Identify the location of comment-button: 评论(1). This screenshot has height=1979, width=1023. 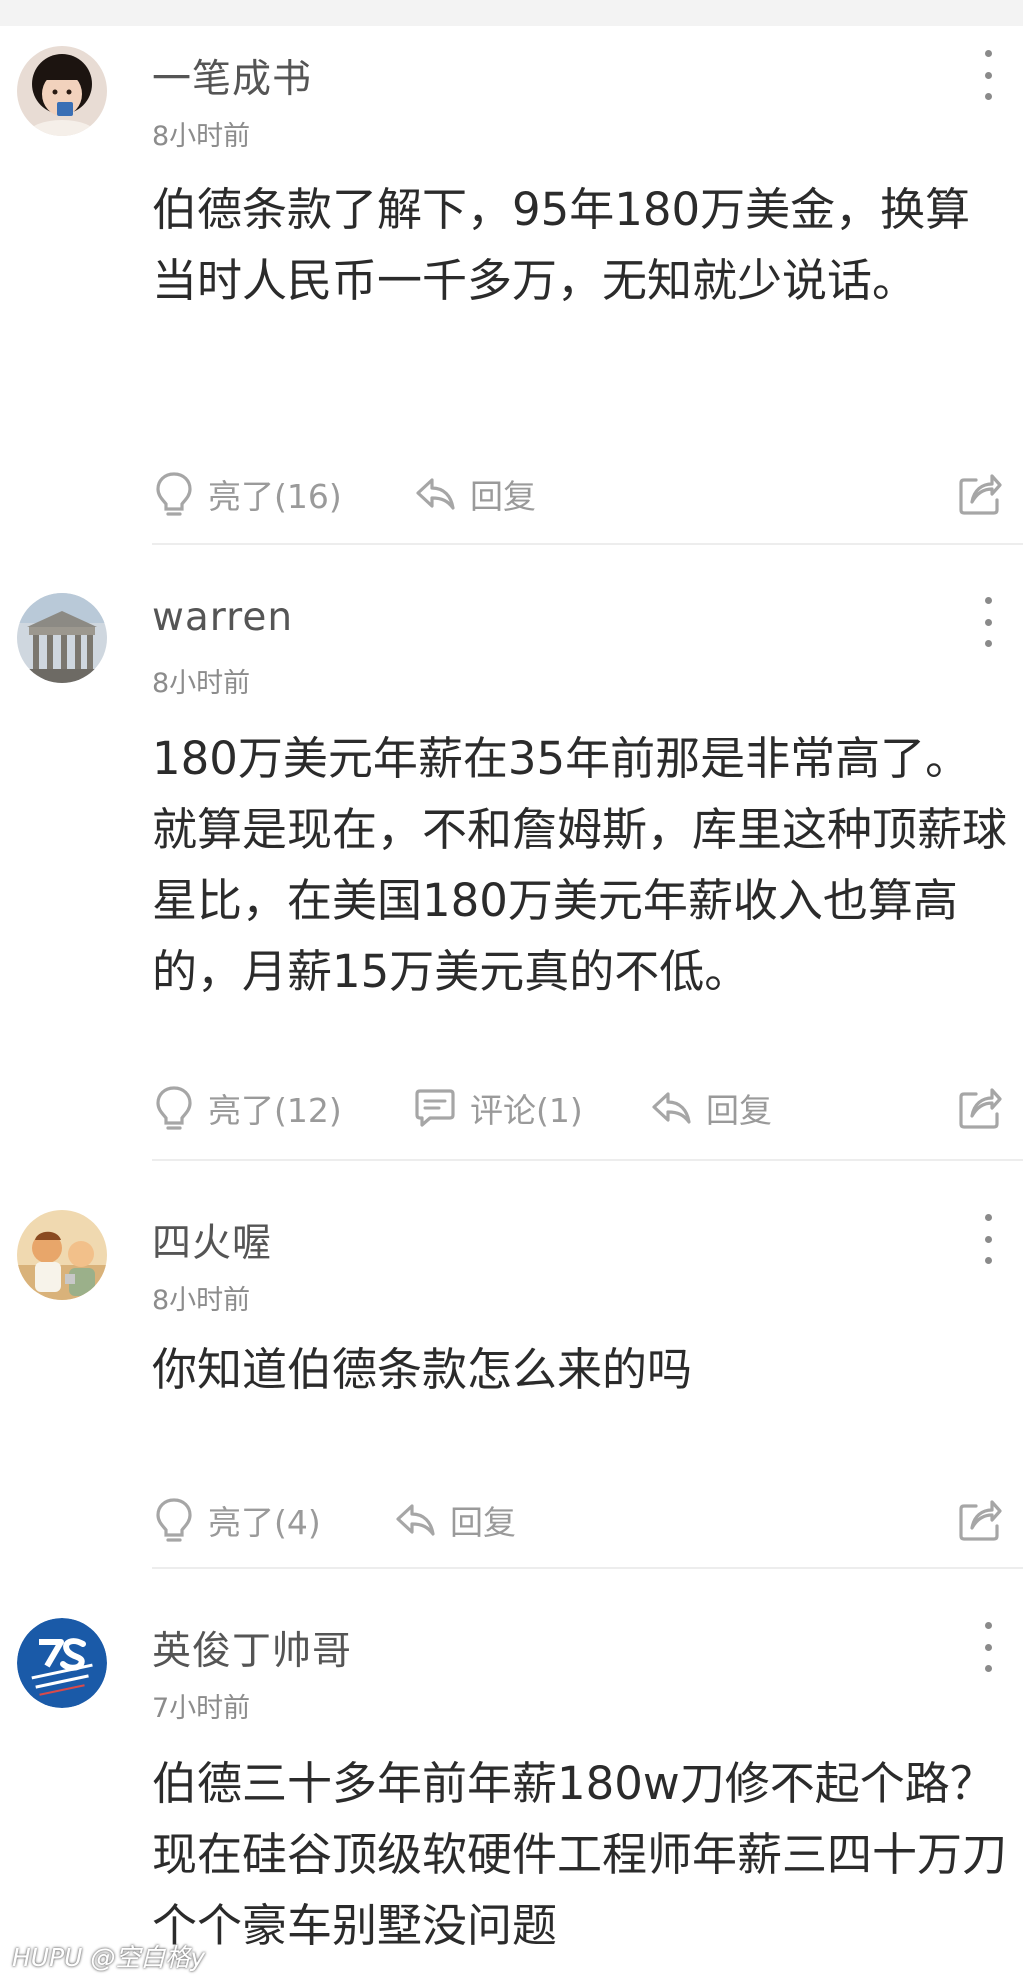
(498, 1108).